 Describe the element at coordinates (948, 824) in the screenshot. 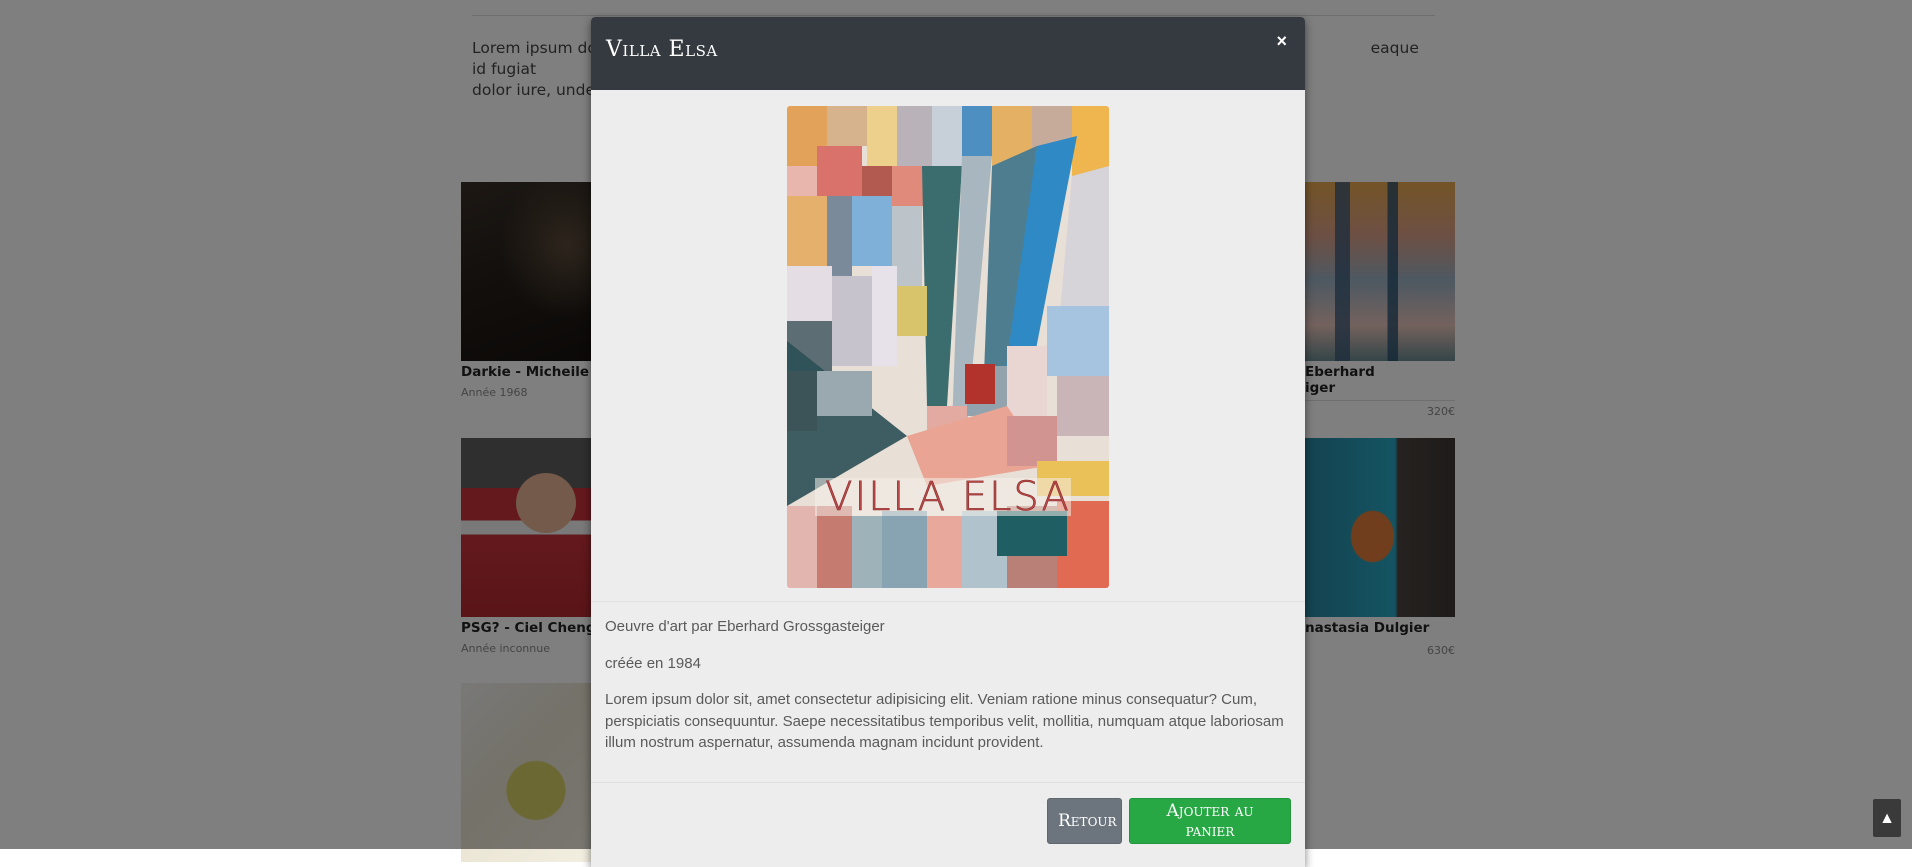

I see `modal-footer: Retour Ajouter au panier` at that location.